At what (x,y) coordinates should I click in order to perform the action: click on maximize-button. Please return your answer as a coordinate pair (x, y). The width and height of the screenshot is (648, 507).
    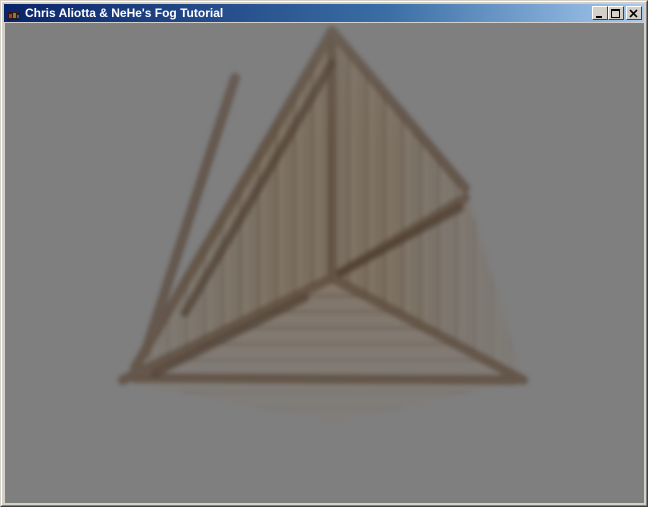
    Looking at the image, I should click on (616, 13).